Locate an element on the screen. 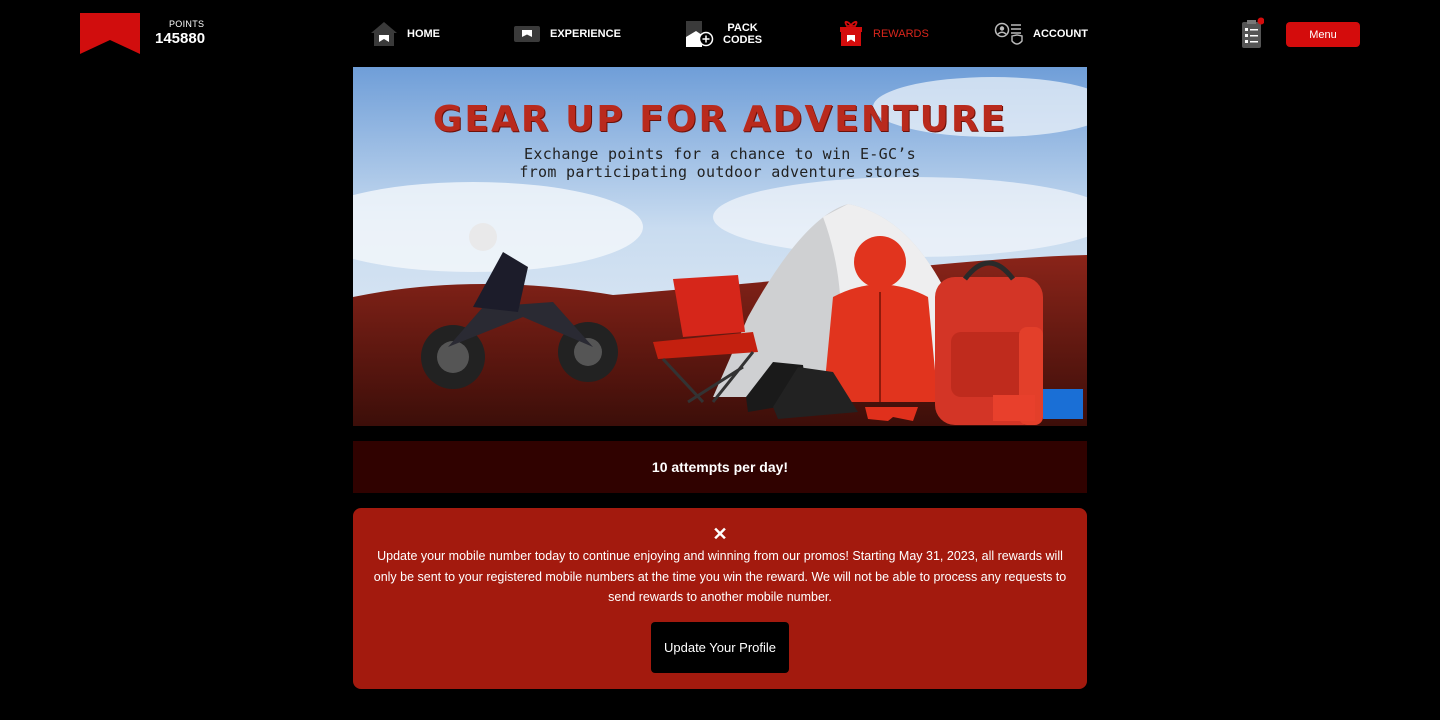  nav-account: ACCOUNT is located at coordinates (1041, 34).